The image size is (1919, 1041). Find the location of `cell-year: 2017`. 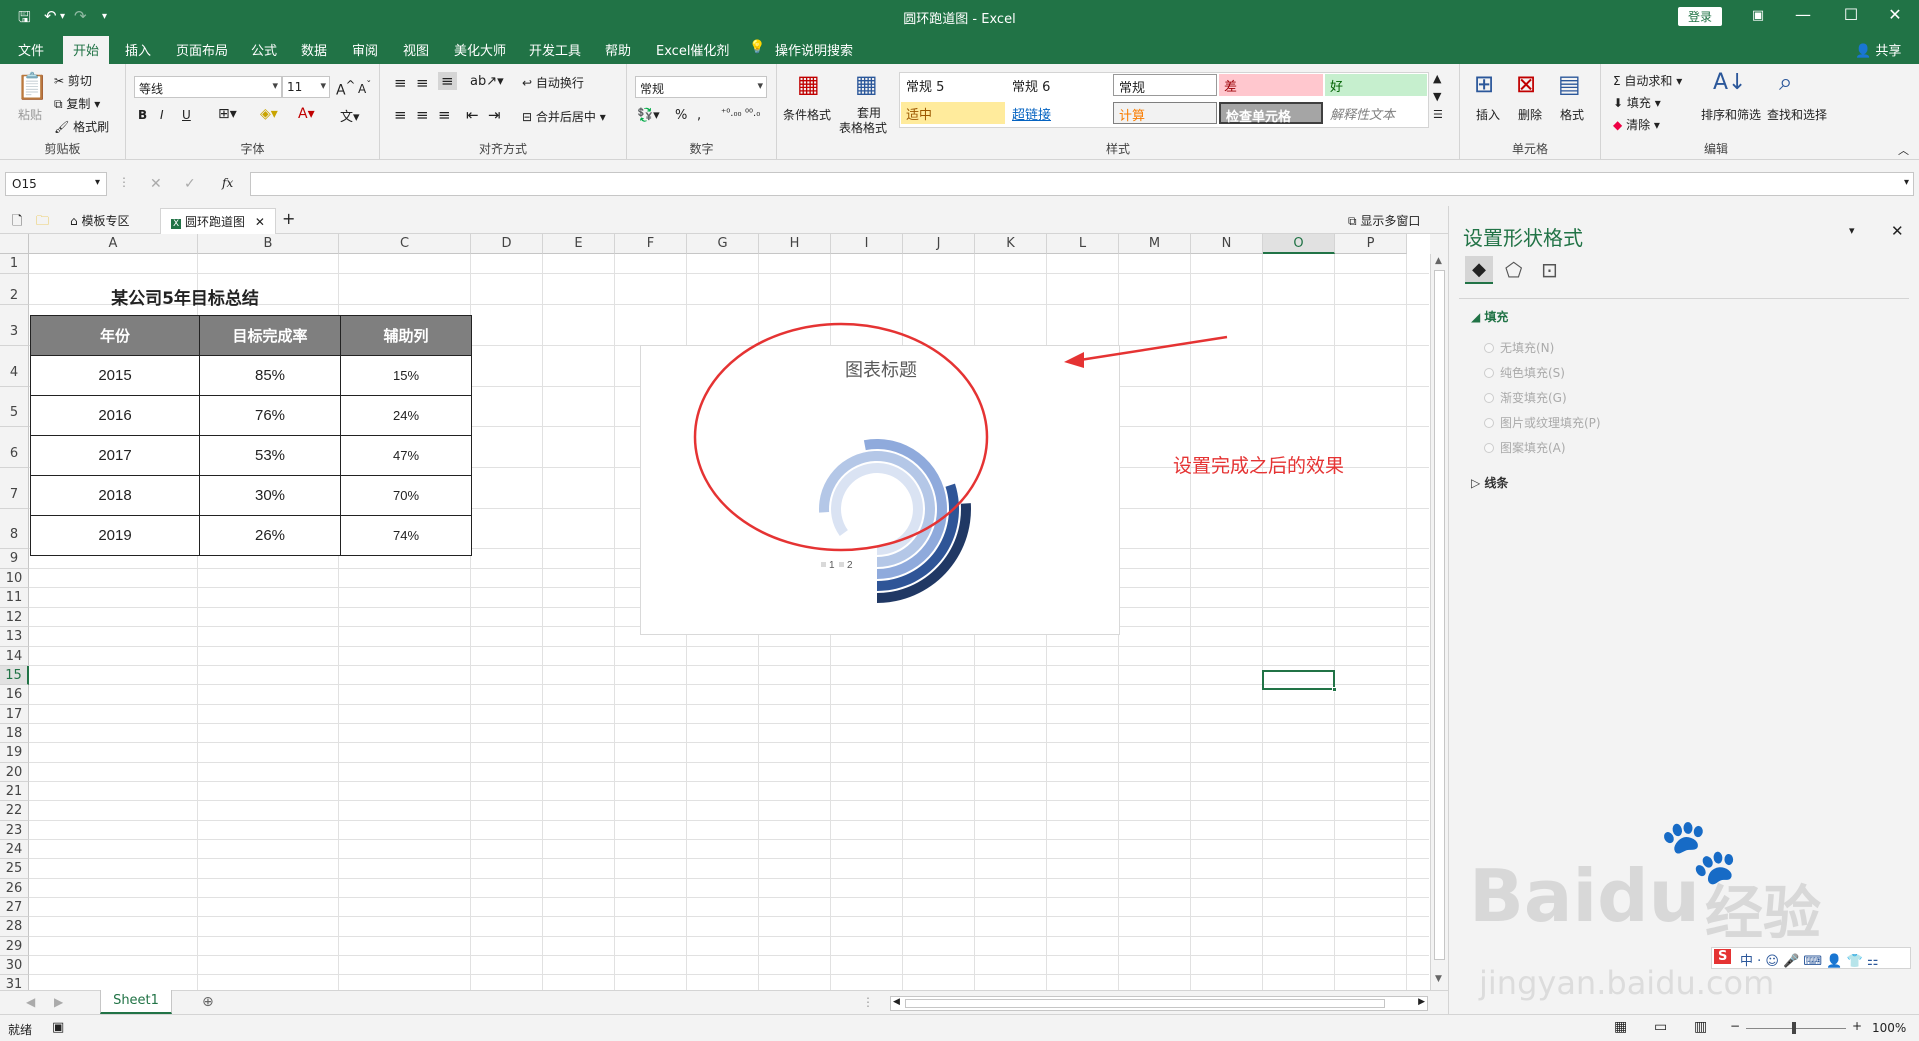

cell-year: 2017 is located at coordinates (115, 455).